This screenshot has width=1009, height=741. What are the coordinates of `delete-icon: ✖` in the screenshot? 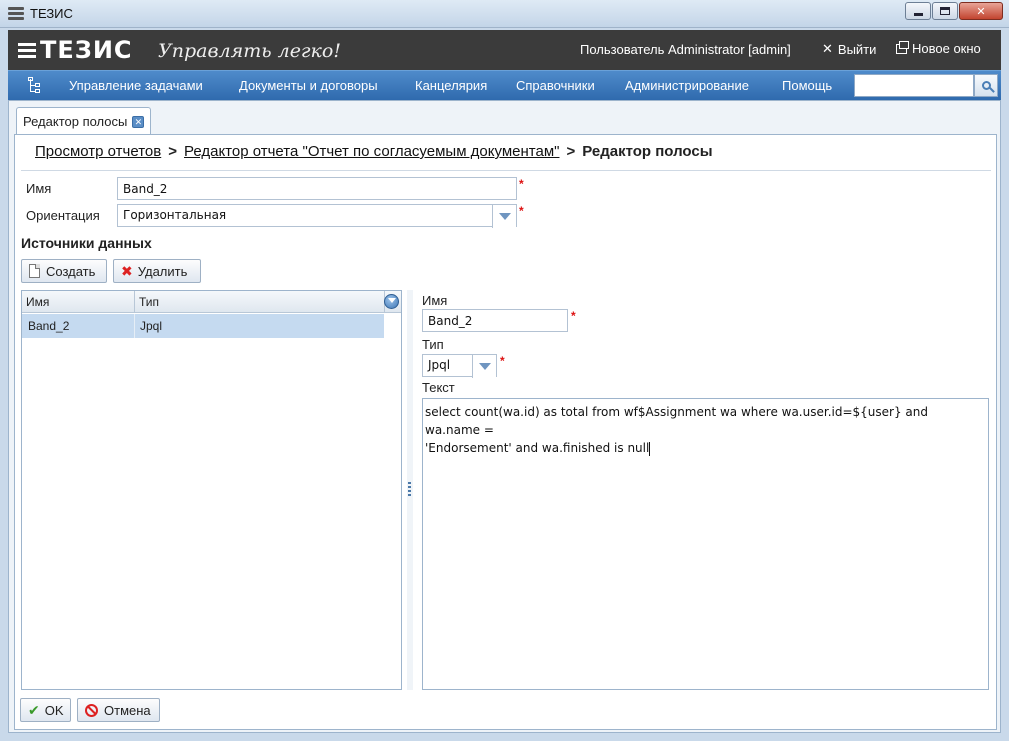 It's located at (127, 270).